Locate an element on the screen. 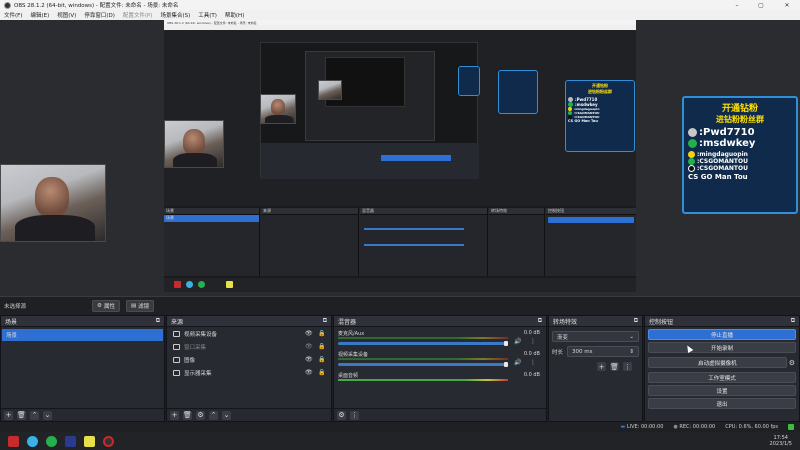  studio-mode-button: 工作室模式 is located at coordinates (722, 377).